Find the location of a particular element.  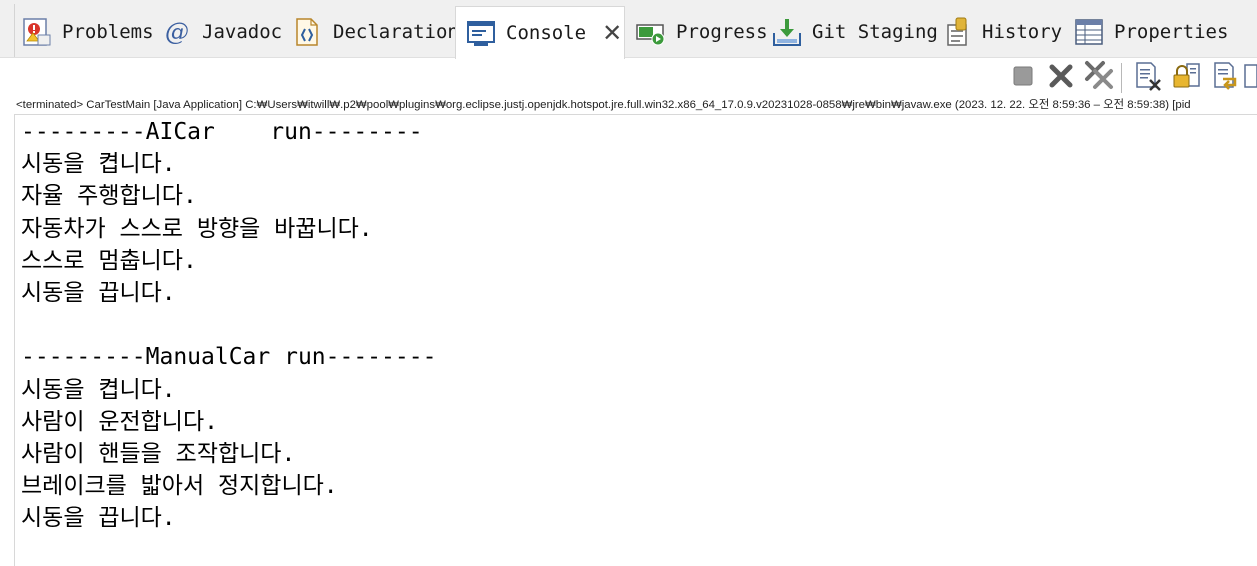

tab-progress: Progress is located at coordinates (702, 32).